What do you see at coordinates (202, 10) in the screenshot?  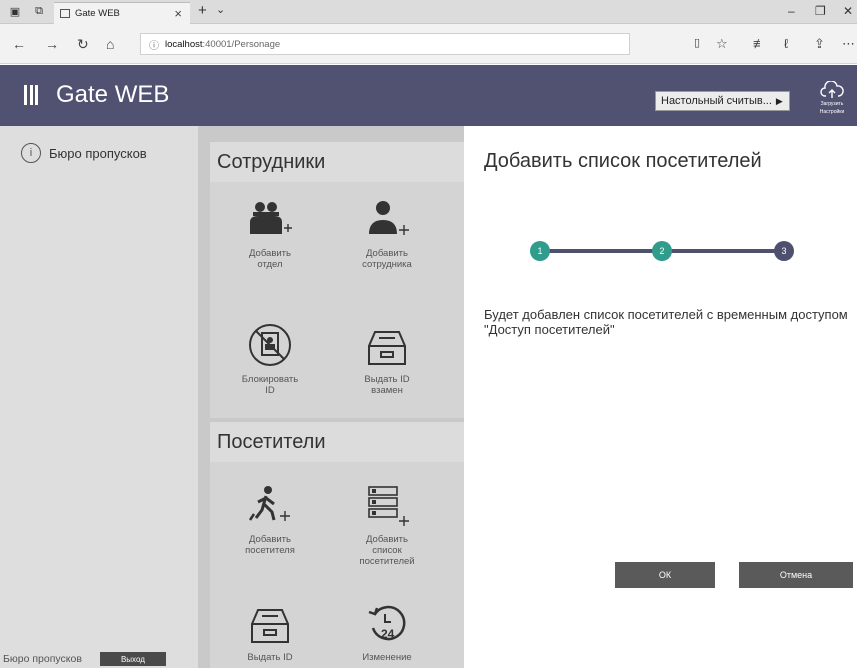 I see `new-tab-icon: +` at bounding box center [202, 10].